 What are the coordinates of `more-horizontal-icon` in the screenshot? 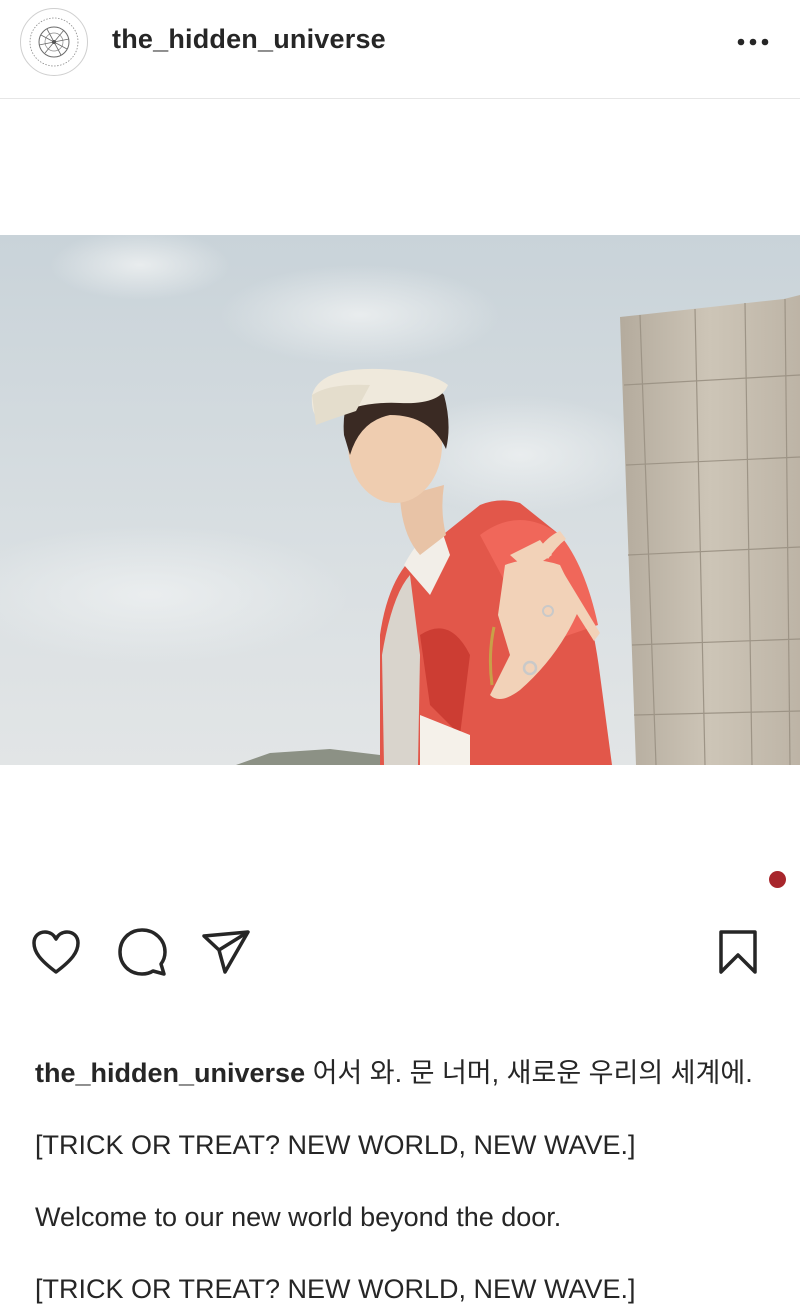 It's located at (753, 42).